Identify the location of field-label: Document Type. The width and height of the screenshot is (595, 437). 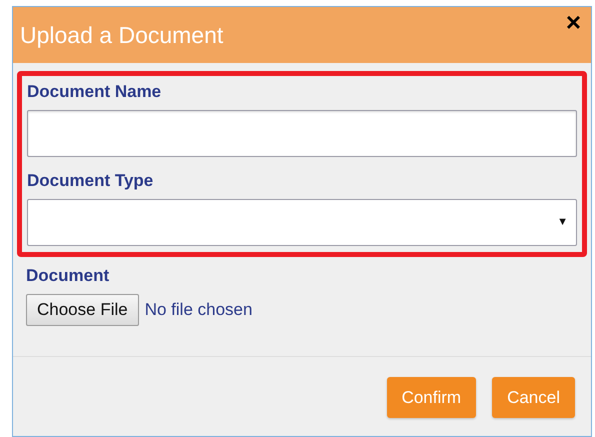
(90, 181).